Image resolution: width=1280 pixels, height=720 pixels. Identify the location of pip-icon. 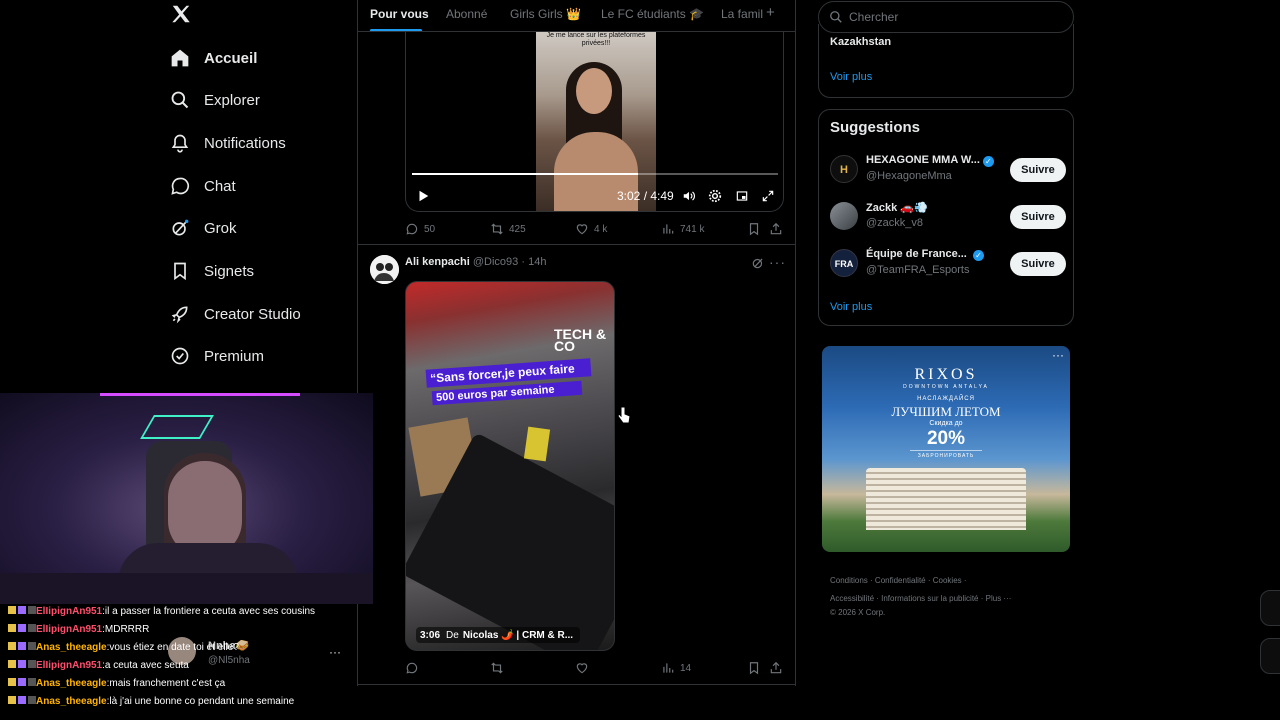
(742, 196).